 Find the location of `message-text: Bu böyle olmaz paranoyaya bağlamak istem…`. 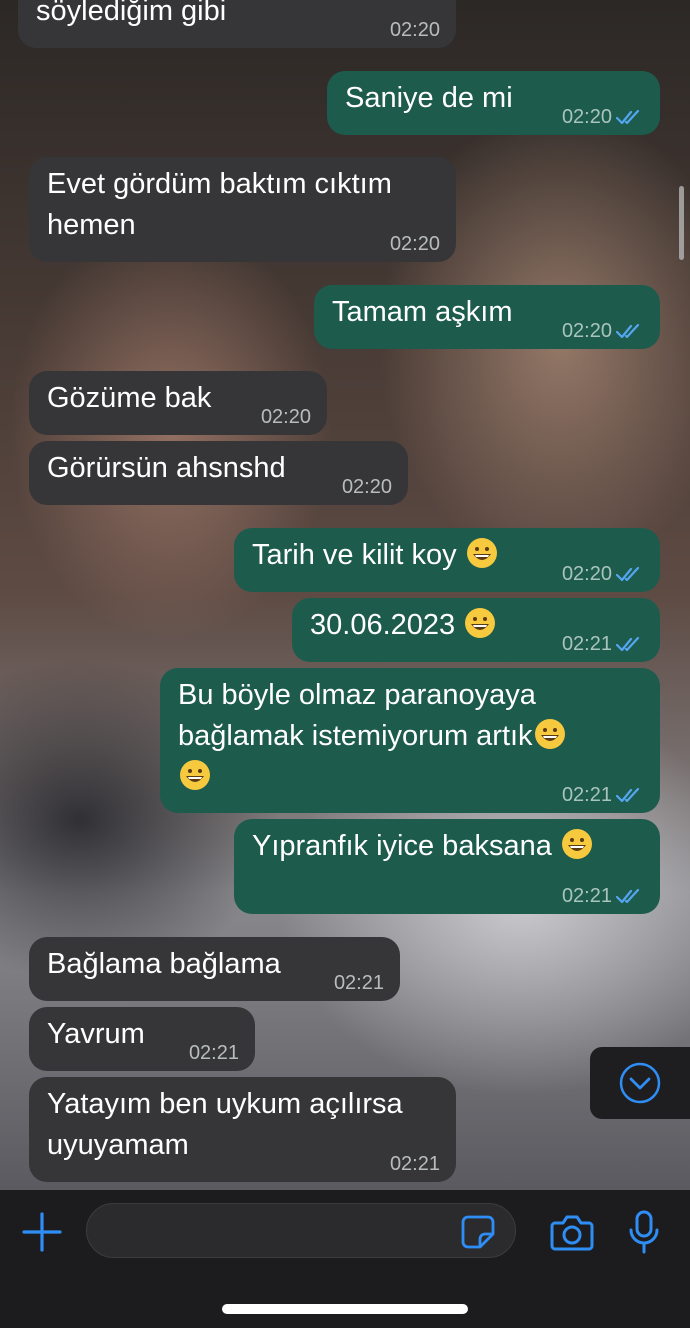

message-text: Bu böyle olmaz paranoyaya bağlamak istem… is located at coordinates (357, 715).